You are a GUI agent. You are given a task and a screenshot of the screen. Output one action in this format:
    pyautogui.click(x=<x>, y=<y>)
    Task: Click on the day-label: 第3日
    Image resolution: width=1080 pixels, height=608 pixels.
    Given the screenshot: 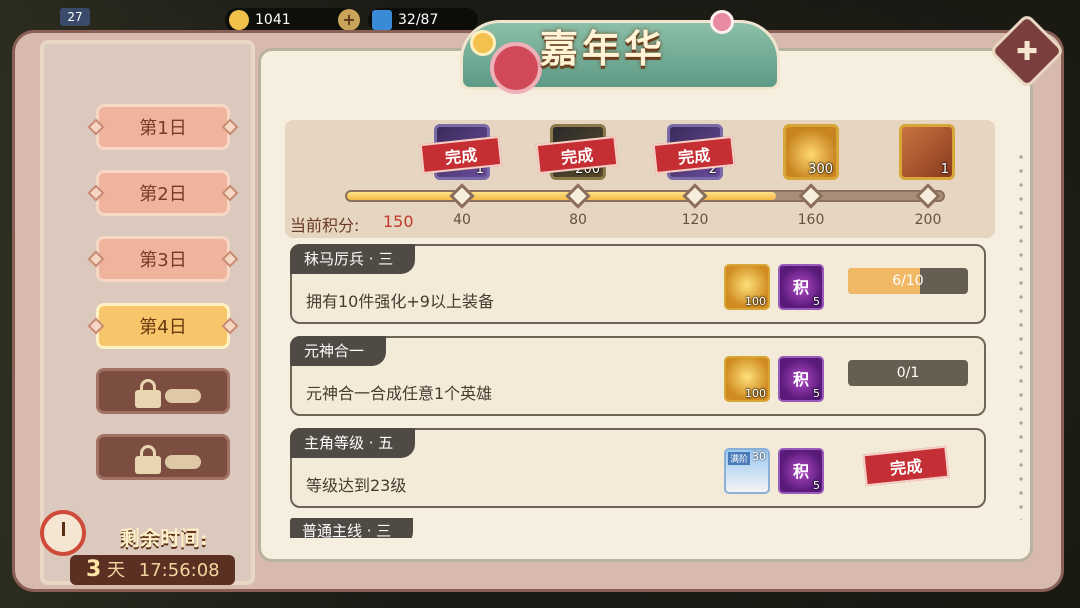 What is the action you would take?
    pyautogui.click(x=163, y=260)
    